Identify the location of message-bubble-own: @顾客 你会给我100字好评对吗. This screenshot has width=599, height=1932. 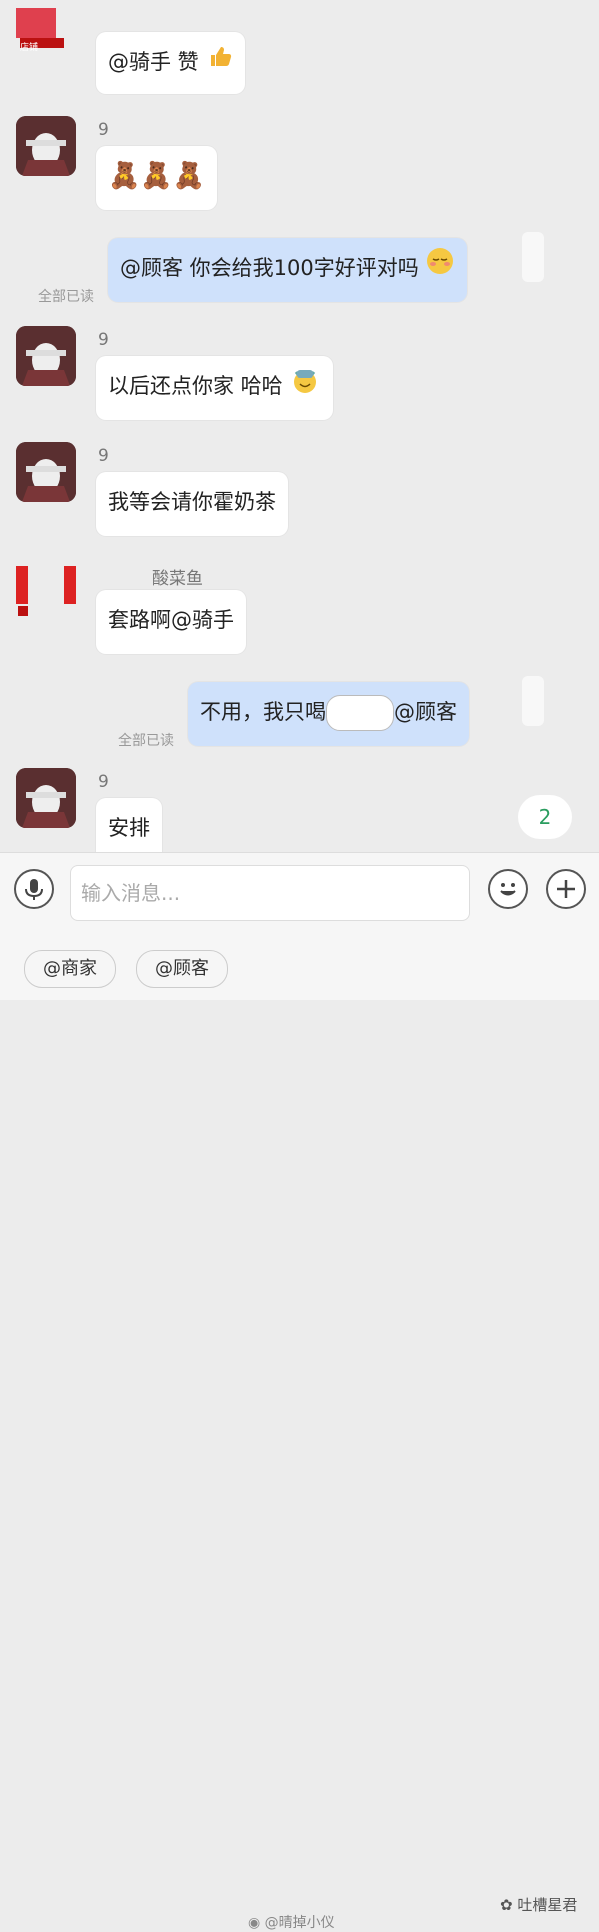
(288, 270).